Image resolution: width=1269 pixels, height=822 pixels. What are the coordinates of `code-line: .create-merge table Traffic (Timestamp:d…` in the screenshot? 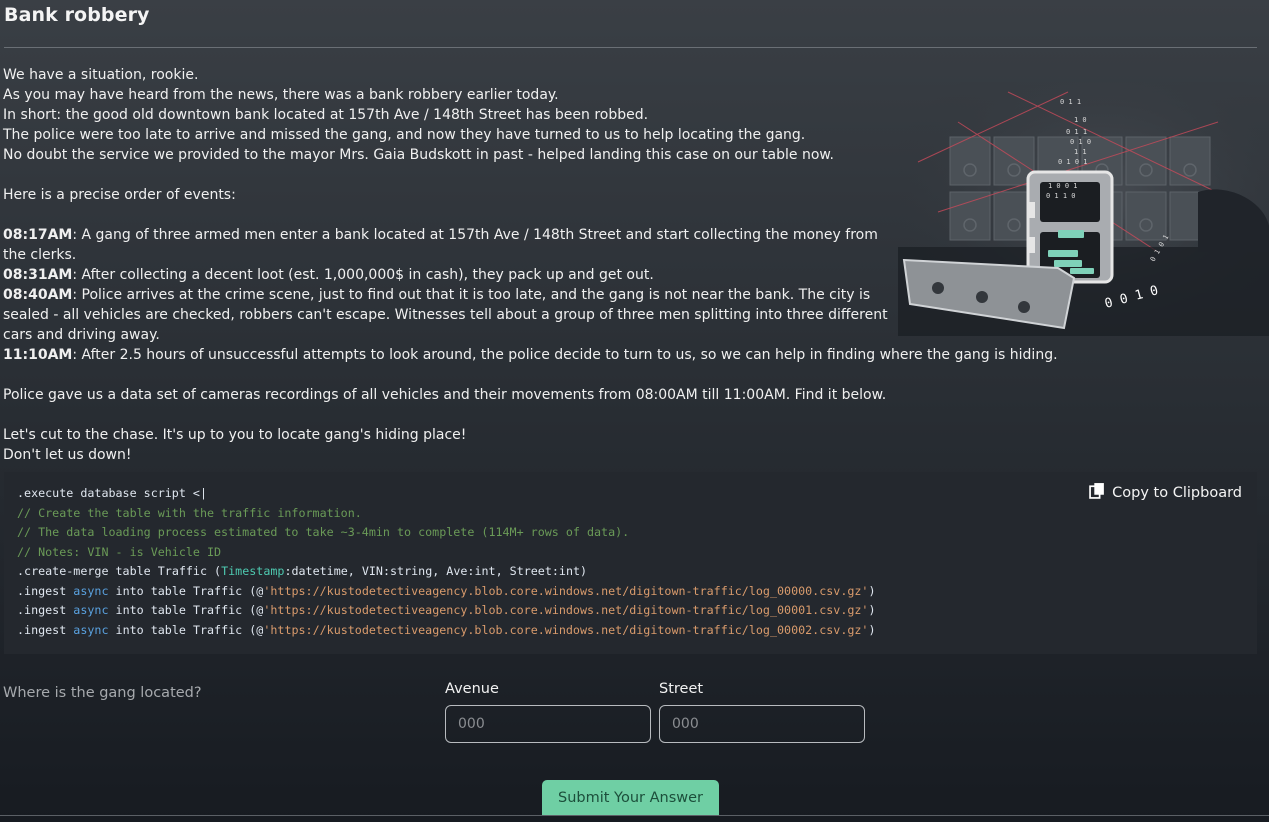 It's located at (302, 571).